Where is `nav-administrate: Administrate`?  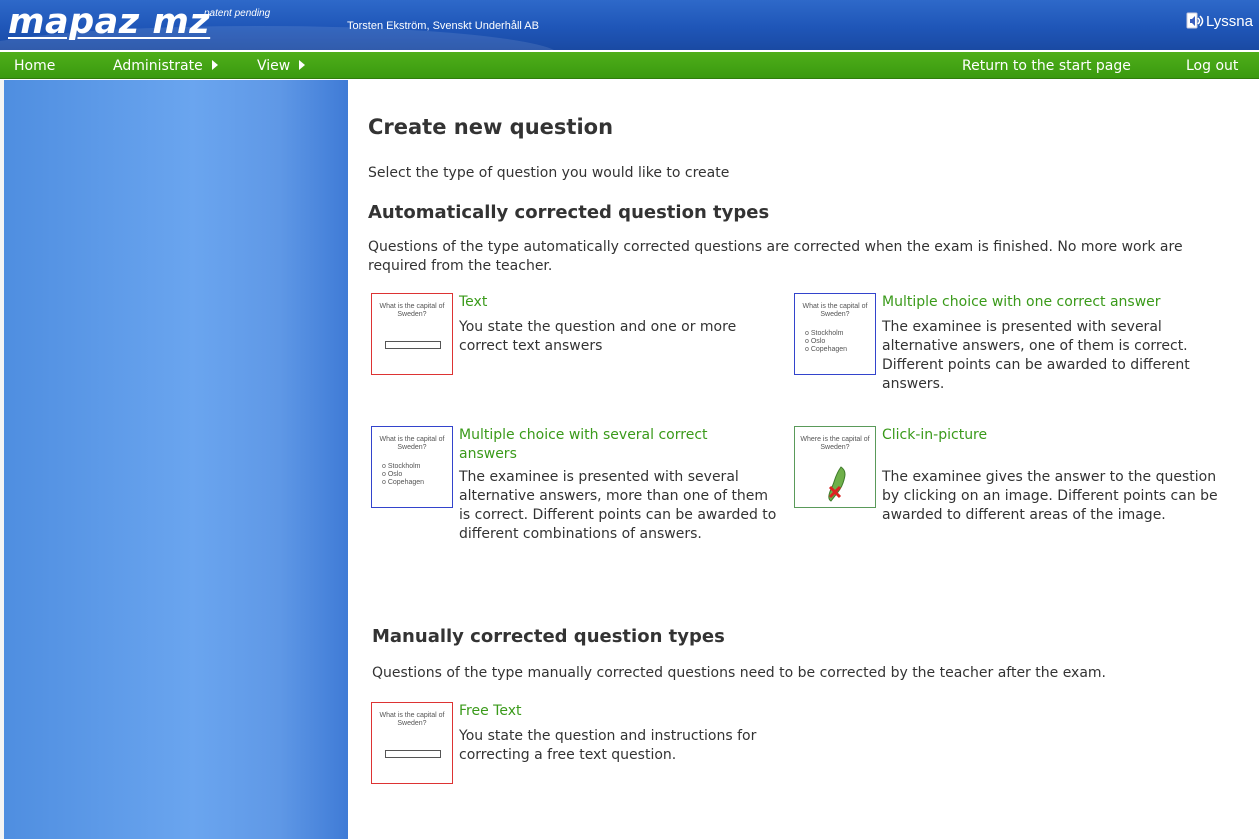
nav-administrate: Administrate is located at coordinates (165, 66).